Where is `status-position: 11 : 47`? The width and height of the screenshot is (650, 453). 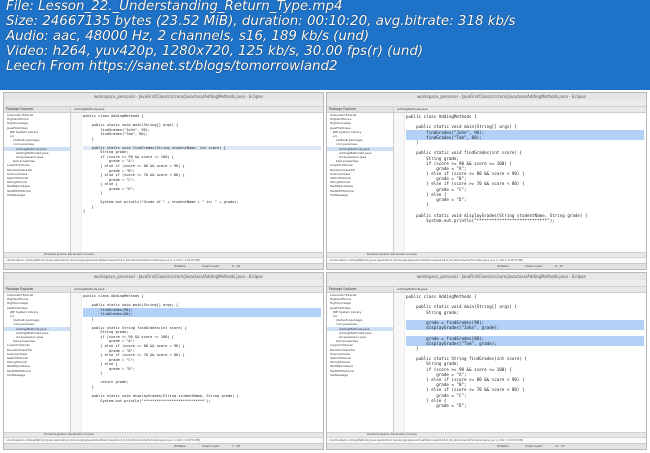 status-position: 11 : 47 is located at coordinates (560, 446).